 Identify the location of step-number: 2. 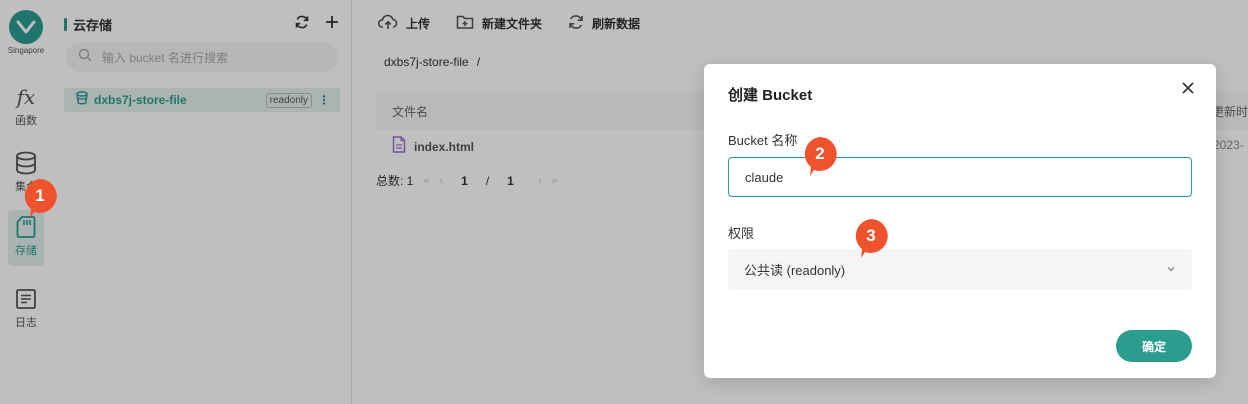
(820, 153).